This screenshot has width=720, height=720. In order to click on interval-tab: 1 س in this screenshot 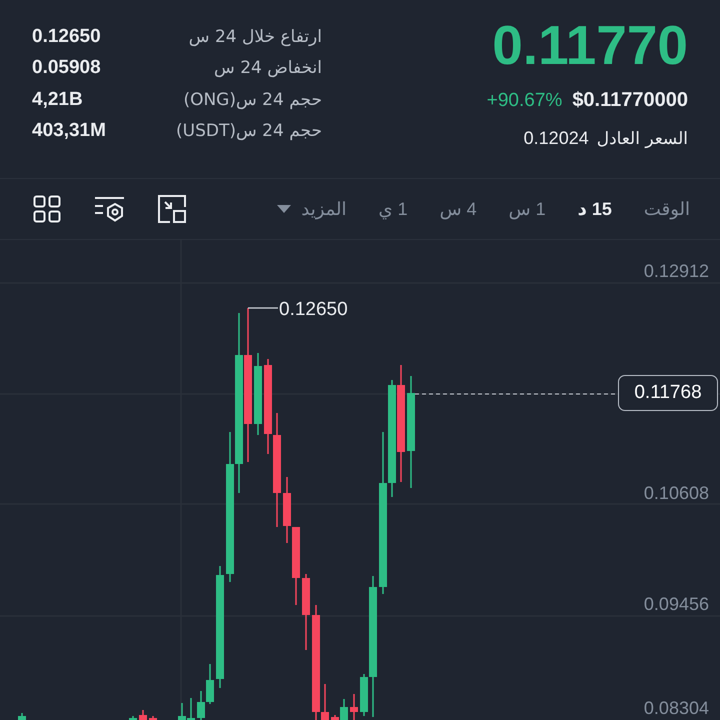, I will do `click(527, 209)`.